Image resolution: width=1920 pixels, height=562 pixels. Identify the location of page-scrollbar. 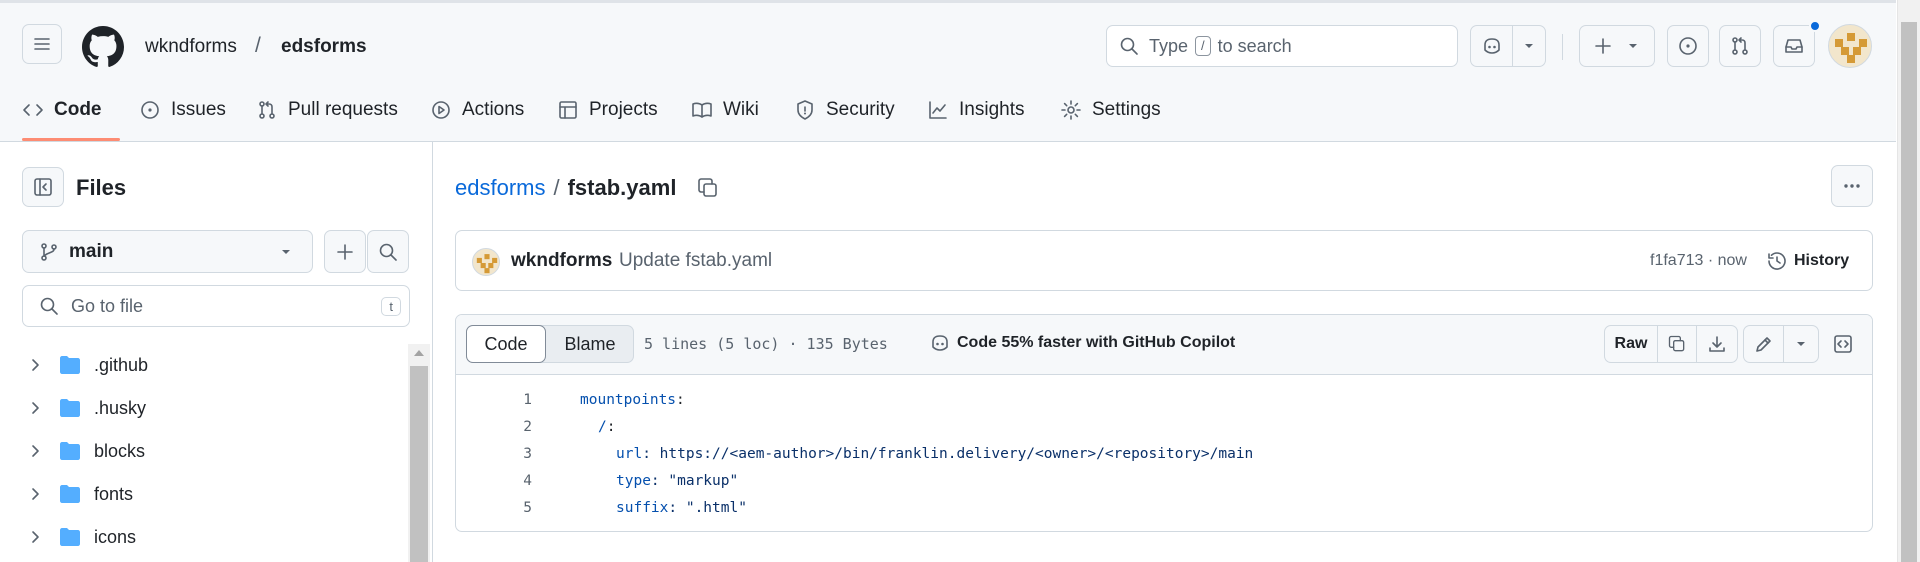
(1908, 281).